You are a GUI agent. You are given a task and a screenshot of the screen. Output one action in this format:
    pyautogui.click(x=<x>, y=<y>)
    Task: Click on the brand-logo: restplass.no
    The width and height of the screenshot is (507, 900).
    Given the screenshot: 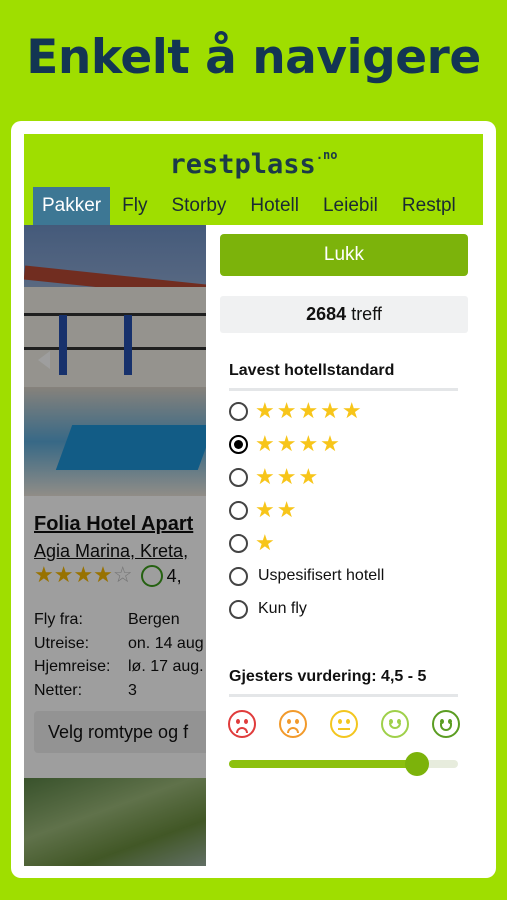 What is the action you would take?
    pyautogui.click(x=253, y=164)
    